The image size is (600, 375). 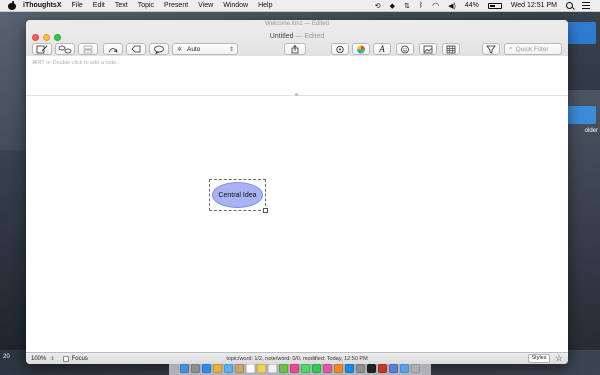 What do you see at coordinates (121, 5) in the screenshot?
I see `menu-text: Text` at bounding box center [121, 5].